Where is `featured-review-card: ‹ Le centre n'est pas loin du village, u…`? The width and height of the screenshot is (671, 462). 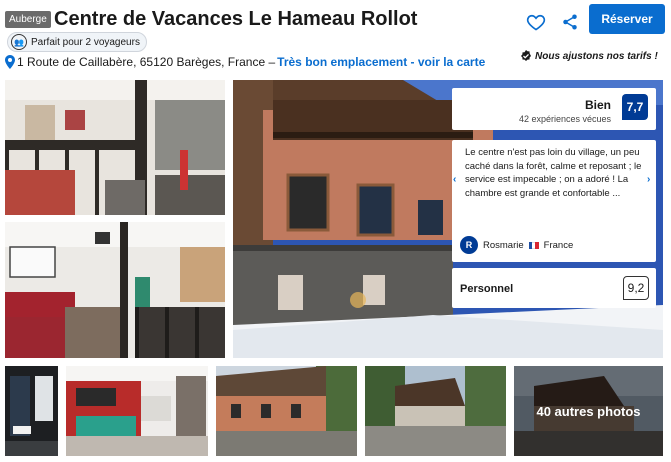
featured-review-card: ‹ Le centre n'est pas loin du village, u… is located at coordinates (554, 201).